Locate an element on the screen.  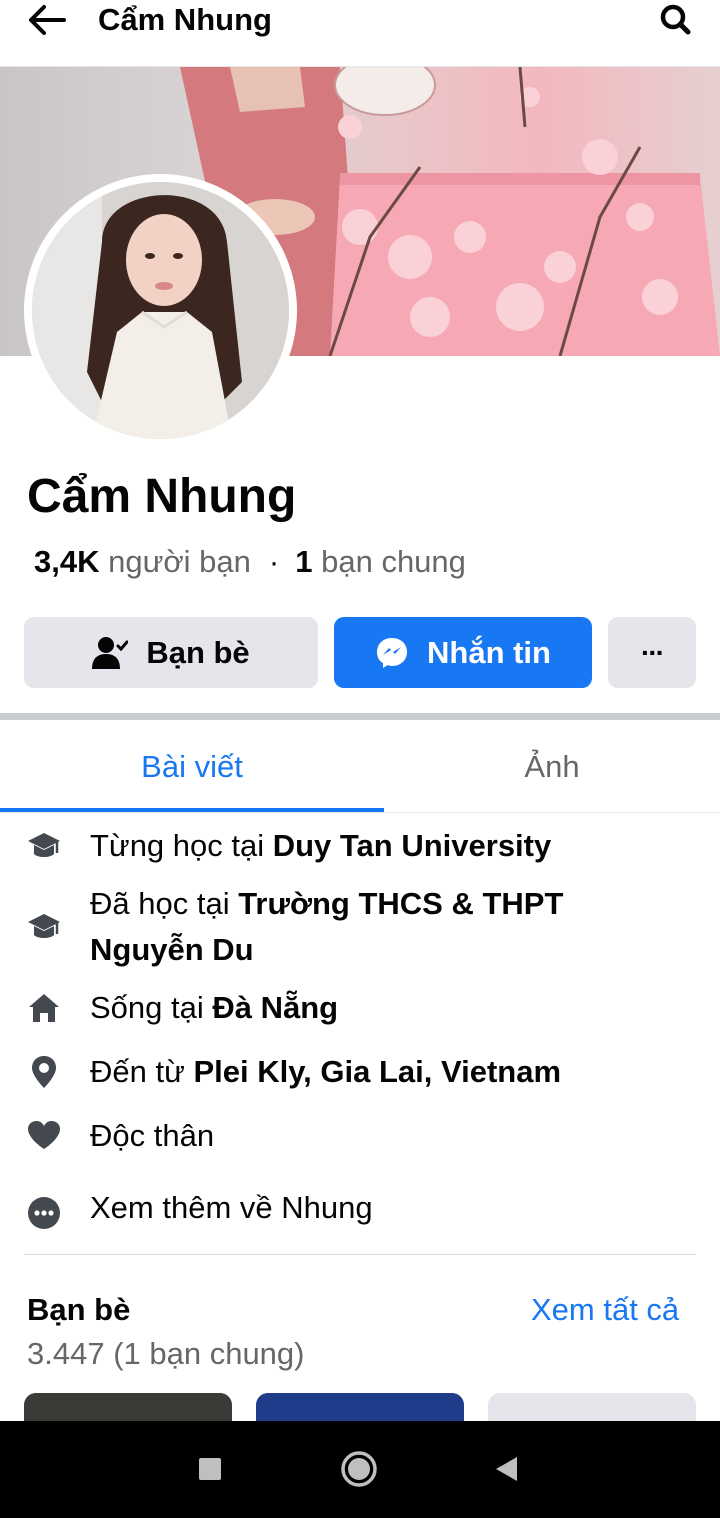
intro-row-relationship: Độc thân is located at coordinates (360, 1136).